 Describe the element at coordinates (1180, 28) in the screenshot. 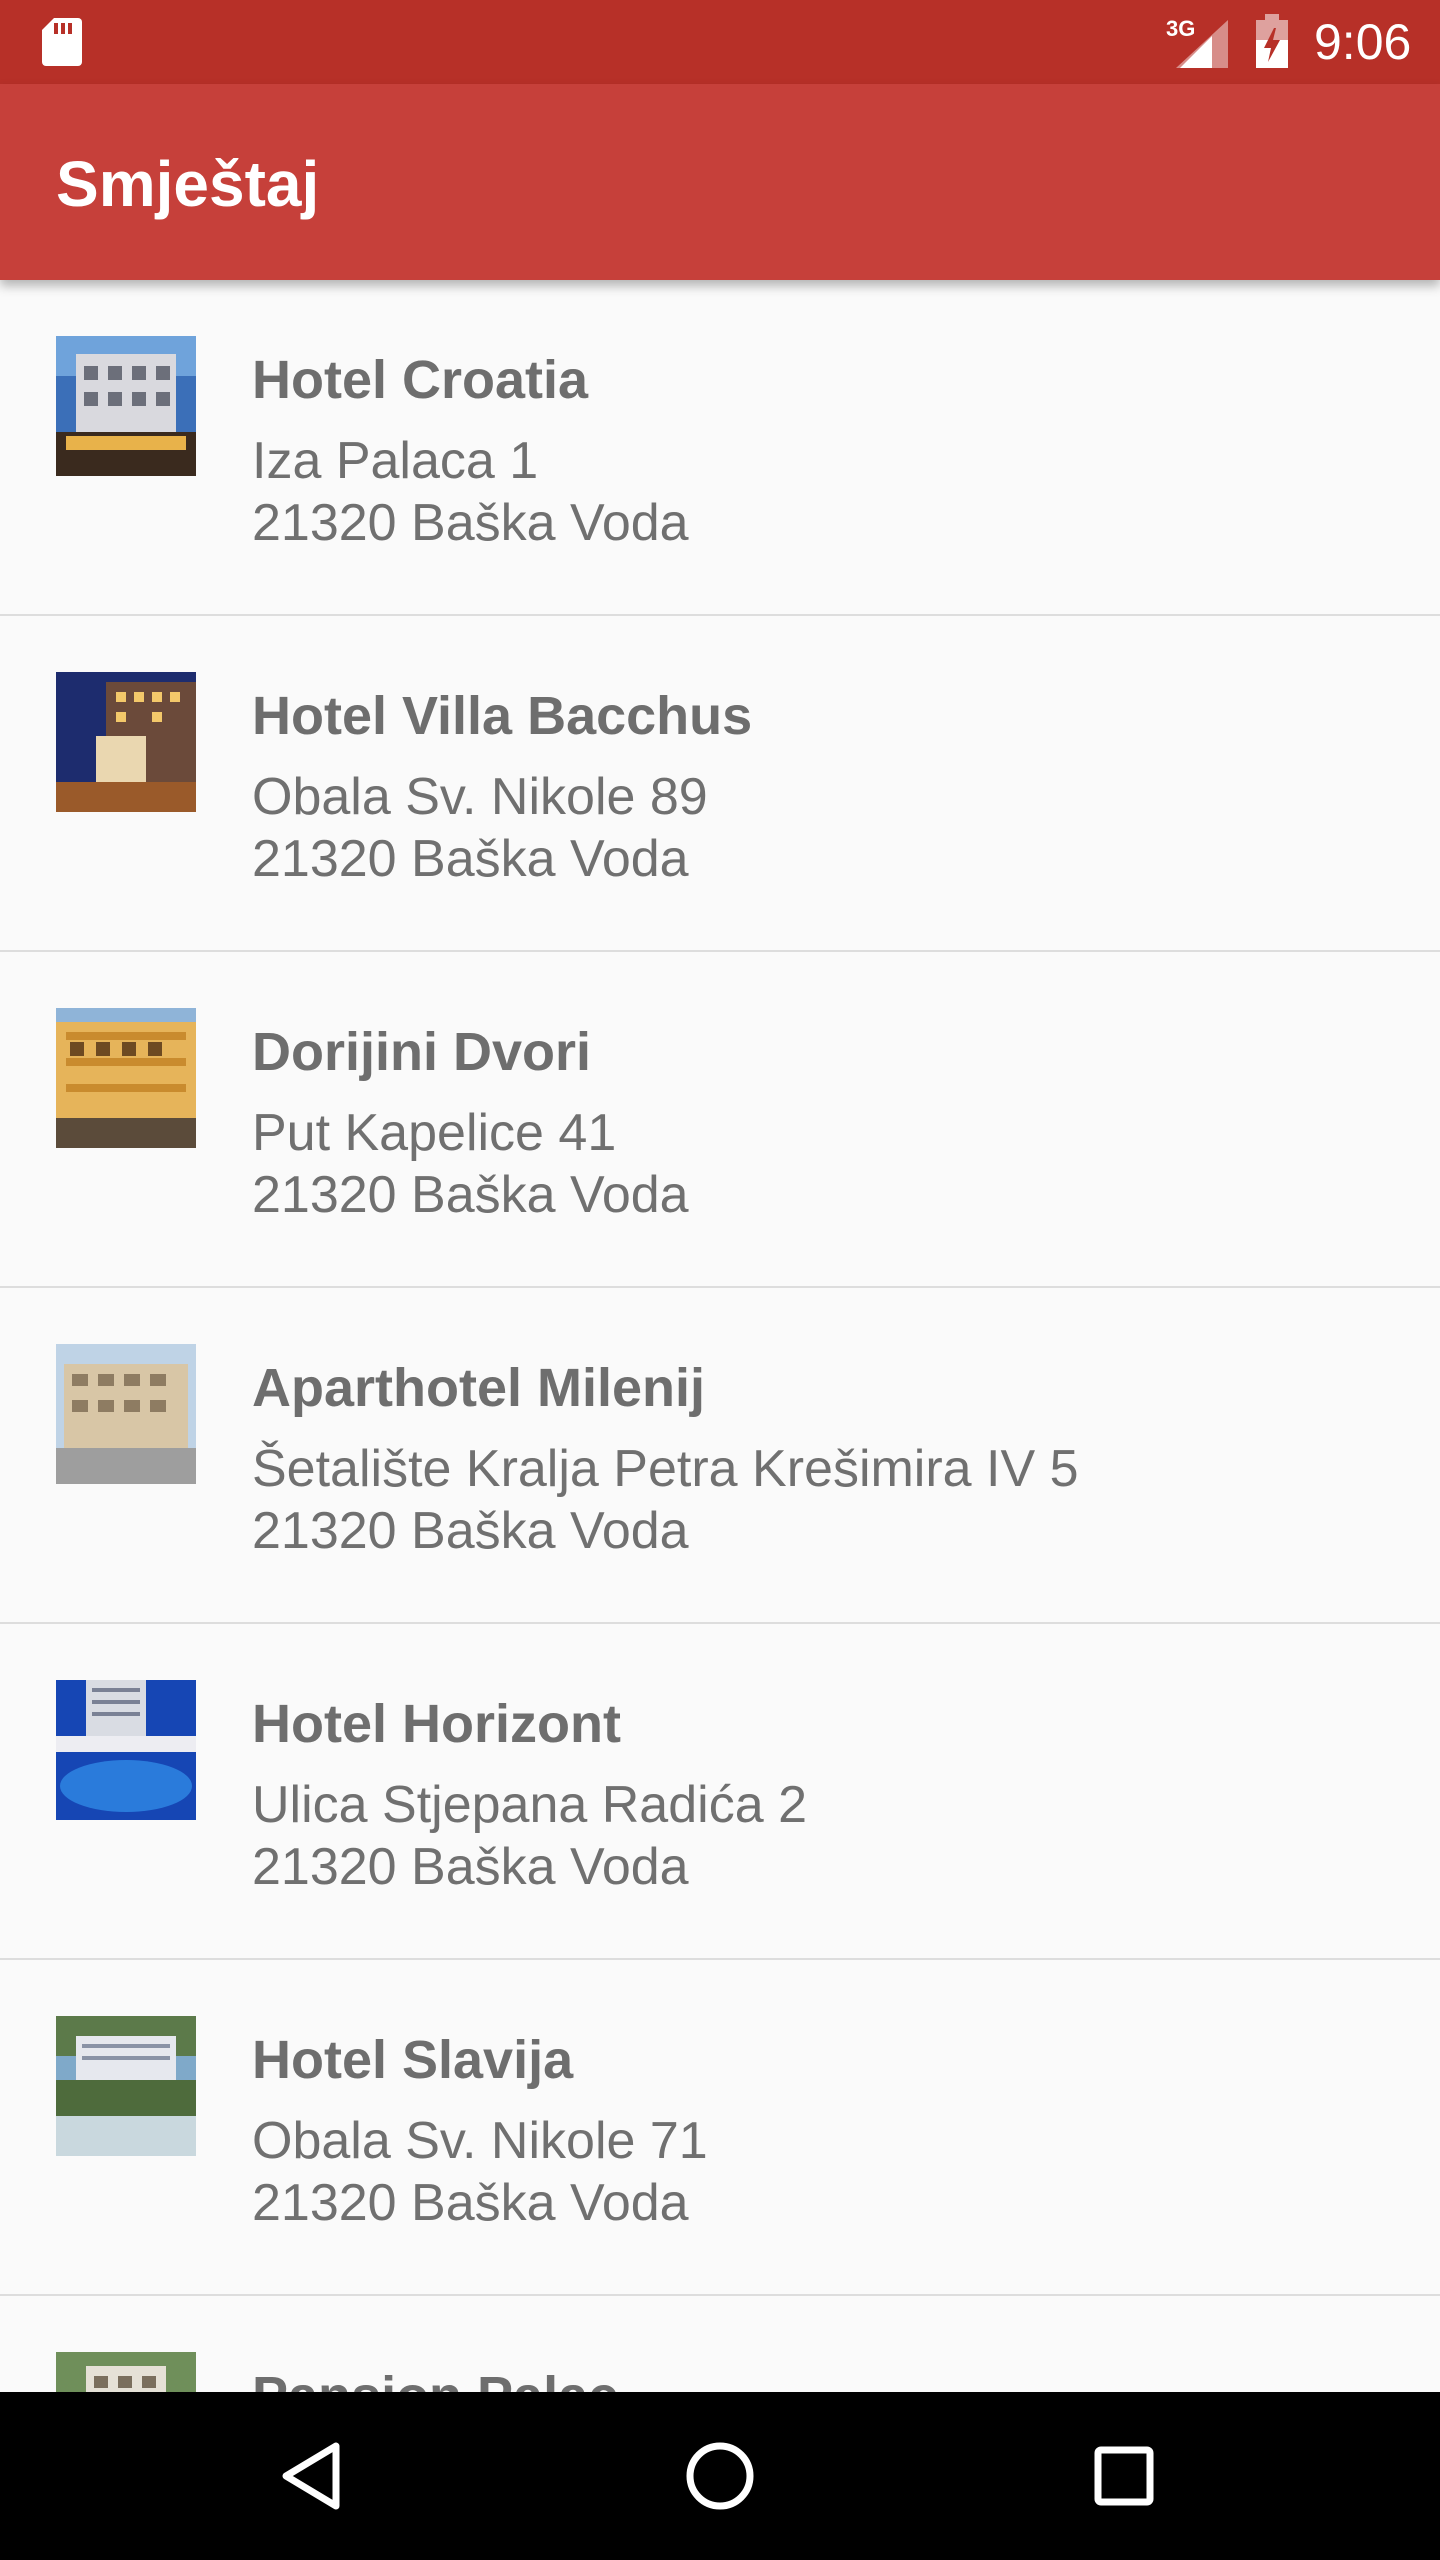

I see `svg-text: 3G` at that location.